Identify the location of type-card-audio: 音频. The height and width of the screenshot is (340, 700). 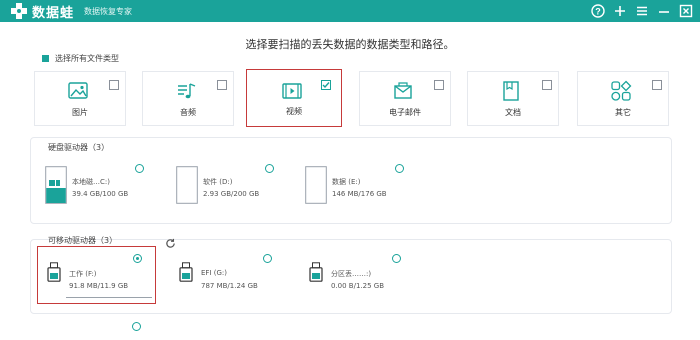
(188, 98).